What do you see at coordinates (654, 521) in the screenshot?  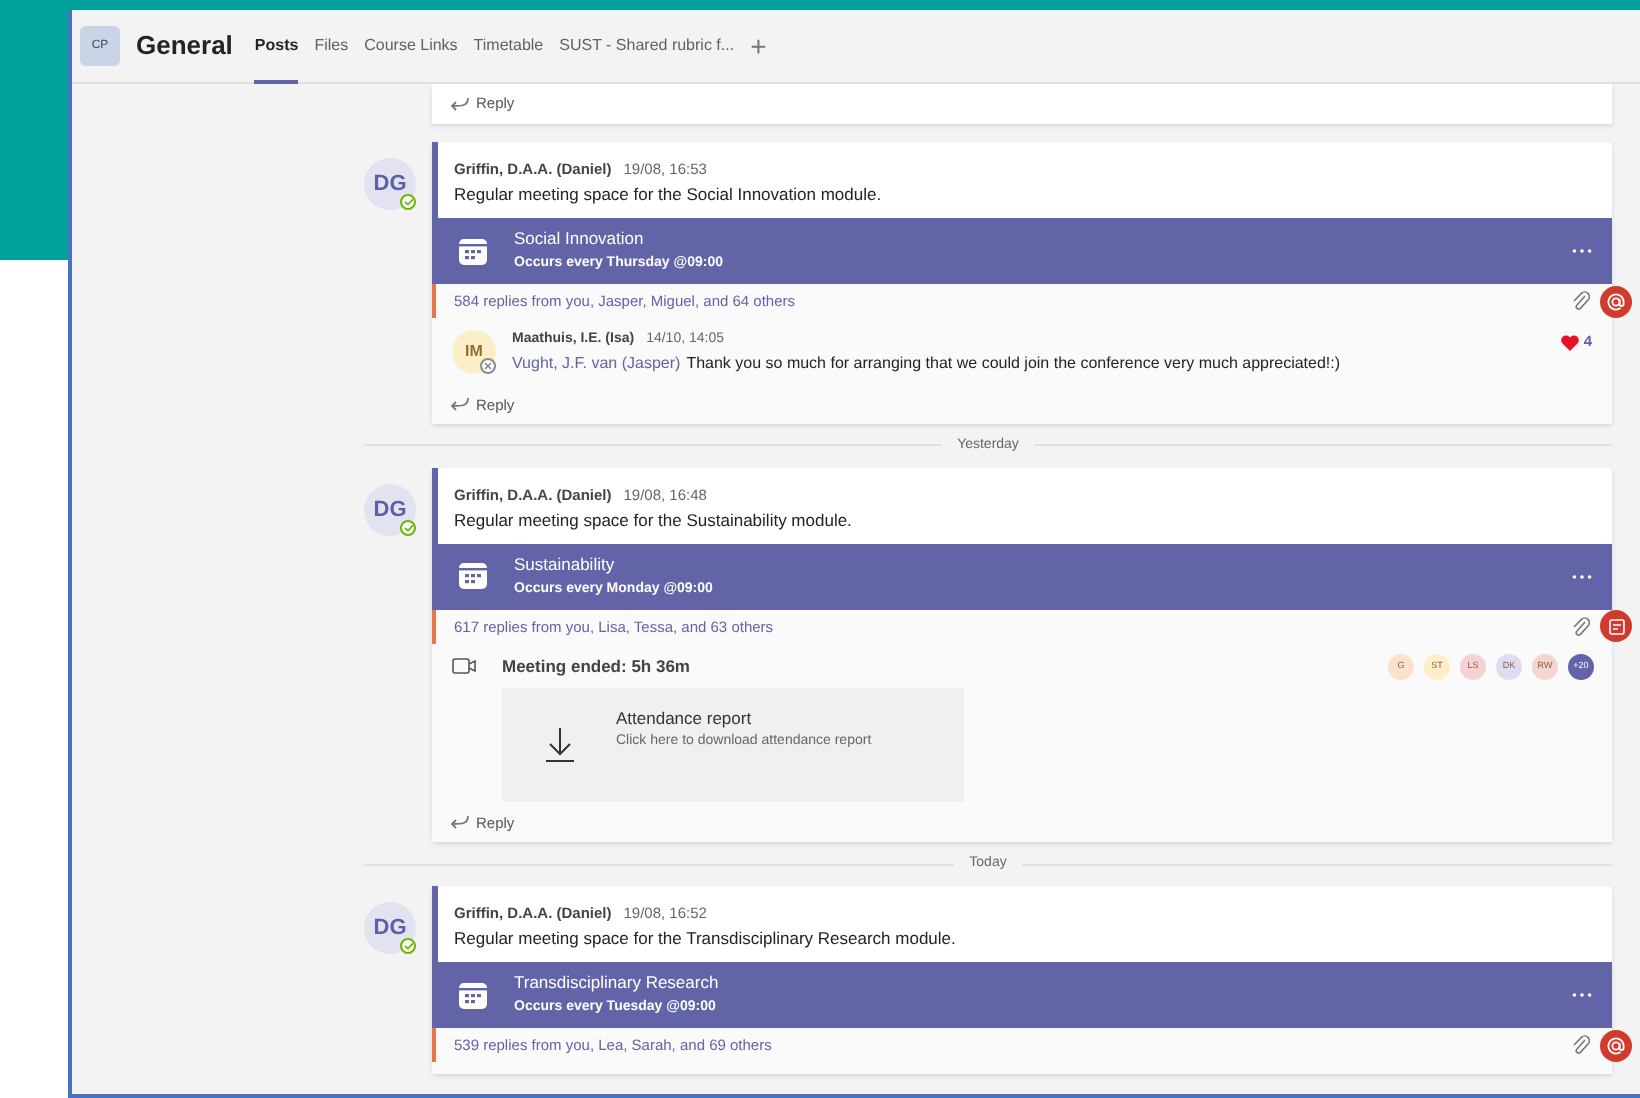 I see `post-text: Regular meeting space for the Sustainability module.` at bounding box center [654, 521].